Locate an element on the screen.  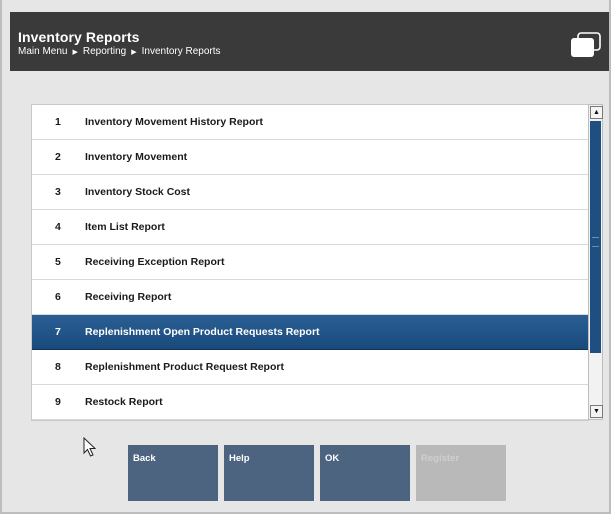
triangle-up-icon: ▲ is located at coordinates (596, 112).